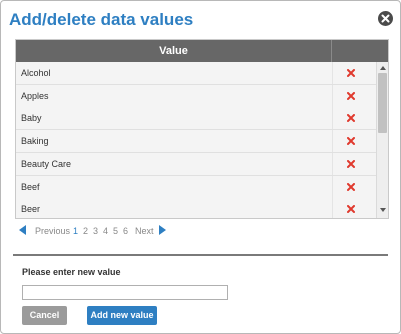 This screenshot has height=334, width=401. What do you see at coordinates (196, 208) in the screenshot?
I see `table-row: Beer` at bounding box center [196, 208].